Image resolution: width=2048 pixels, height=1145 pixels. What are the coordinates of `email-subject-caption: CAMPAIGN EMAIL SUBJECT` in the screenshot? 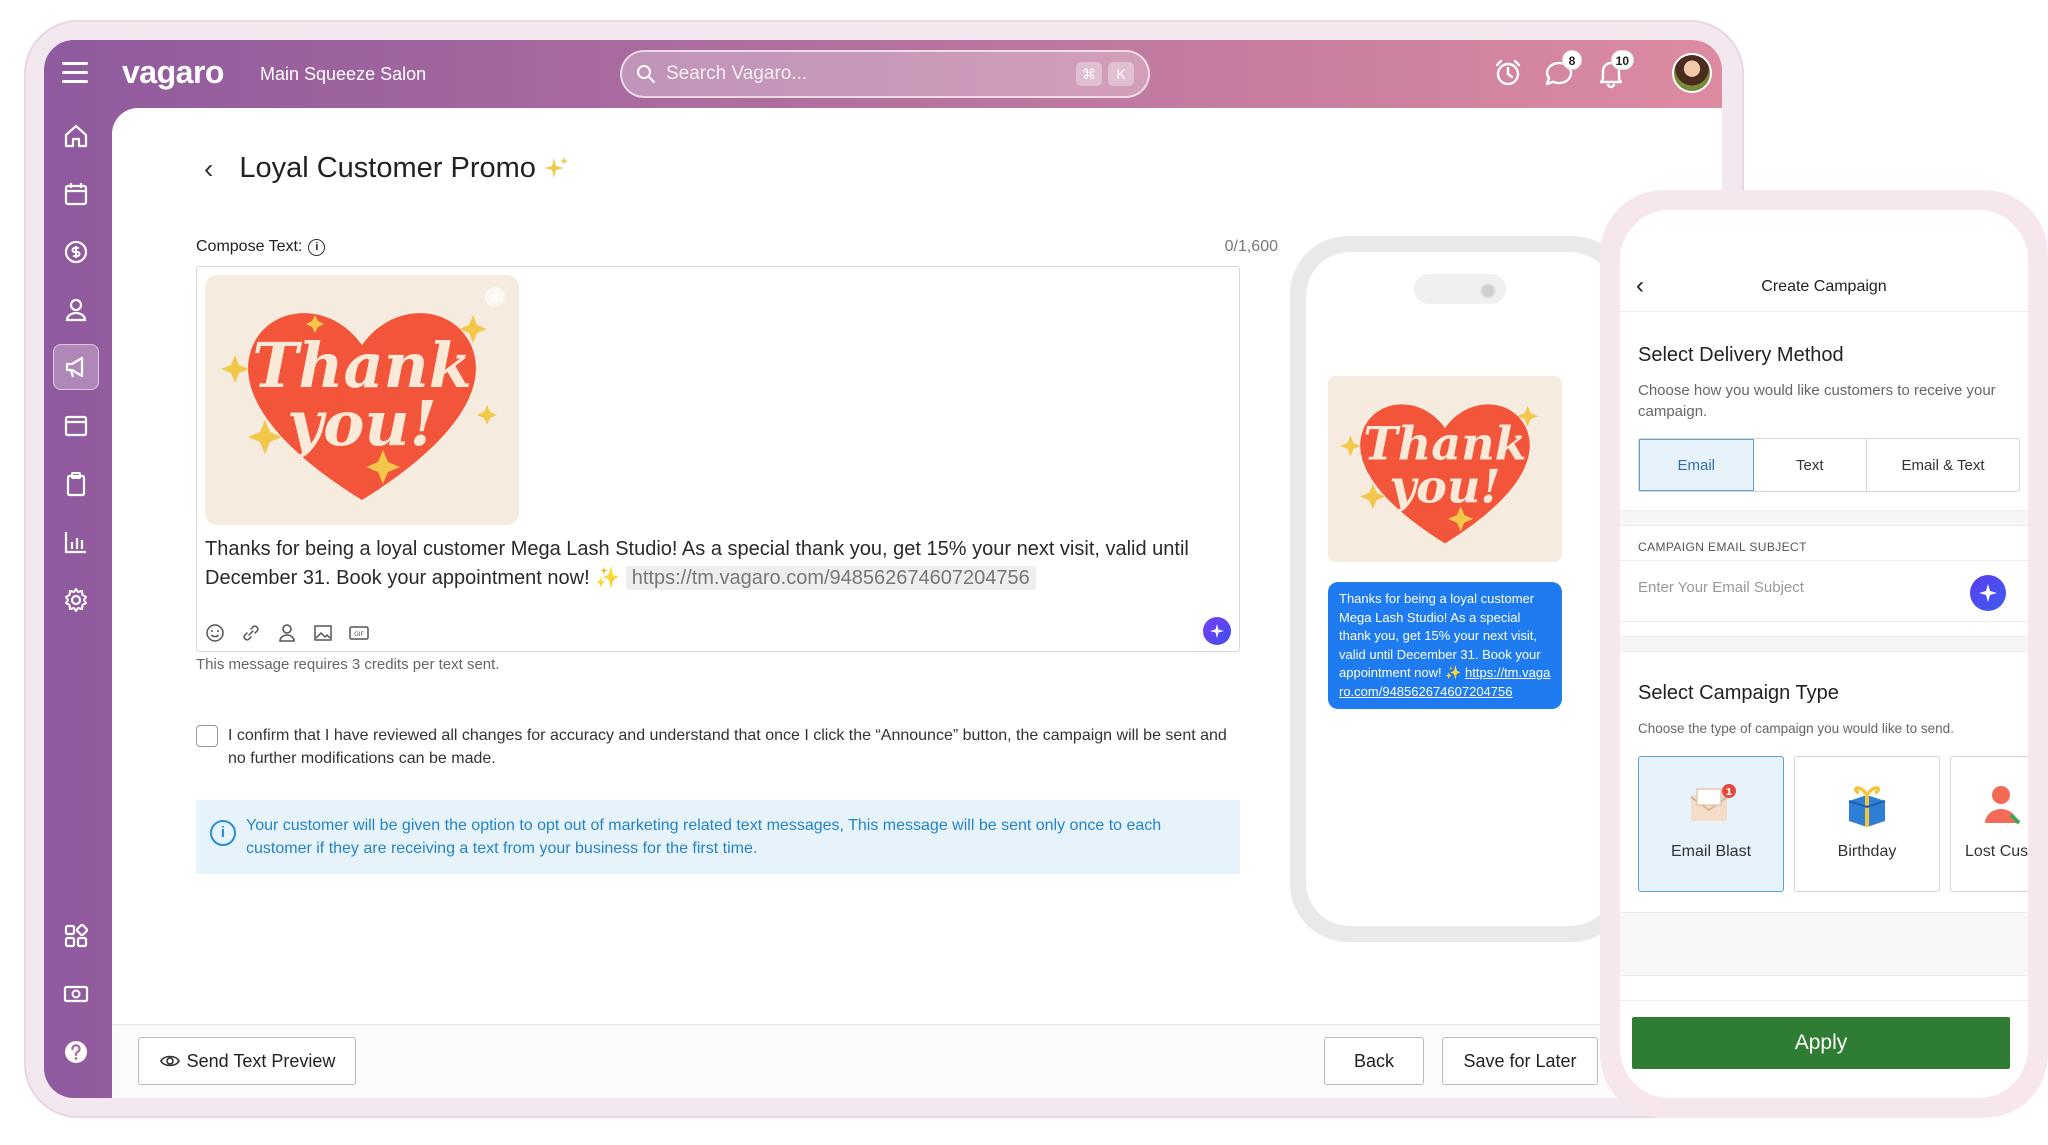 It's located at (1722, 547).